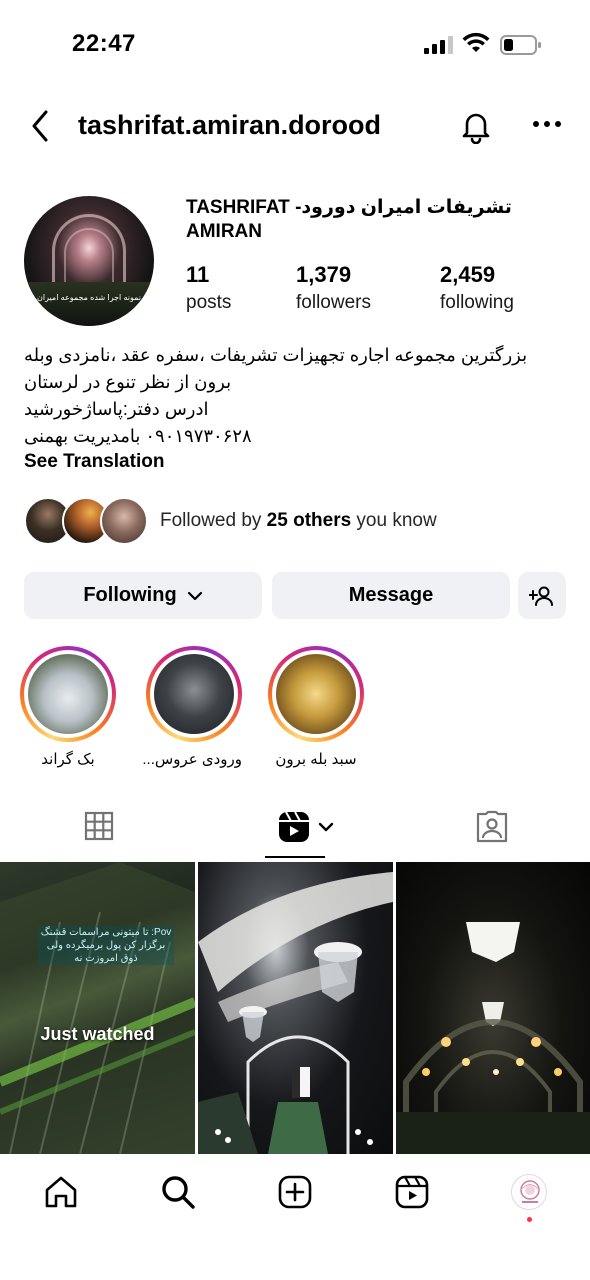 The image size is (590, 1280). I want to click on create-icon, so click(295, 1192).